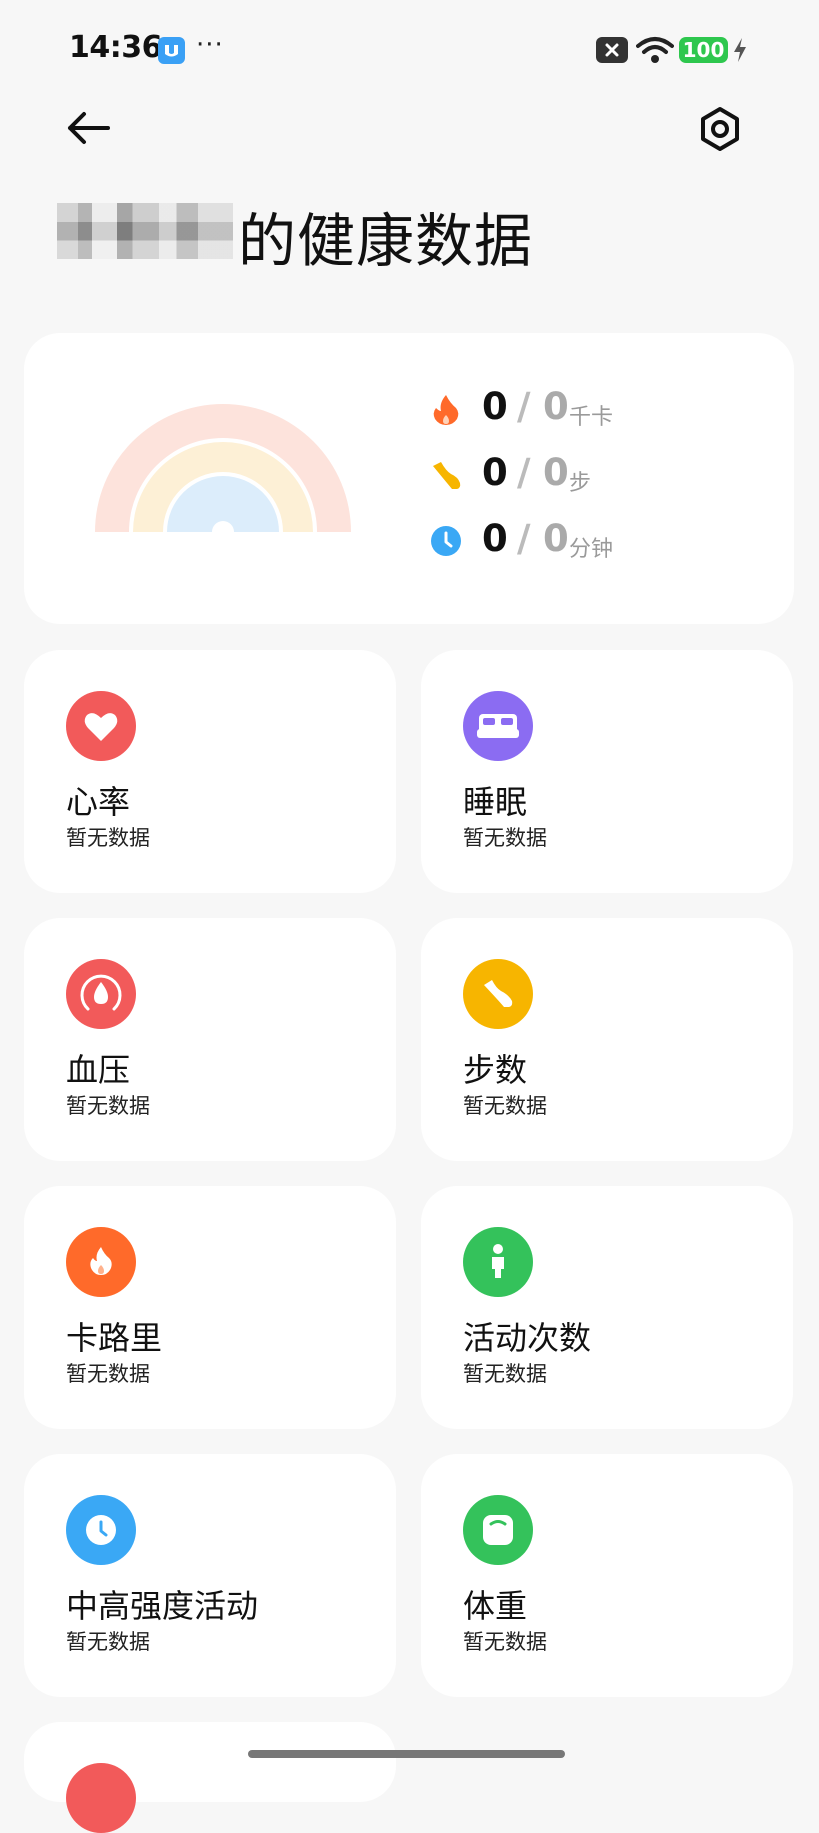 The image size is (819, 1833). What do you see at coordinates (101, 994) in the screenshot?
I see `blood-drop-icon` at bounding box center [101, 994].